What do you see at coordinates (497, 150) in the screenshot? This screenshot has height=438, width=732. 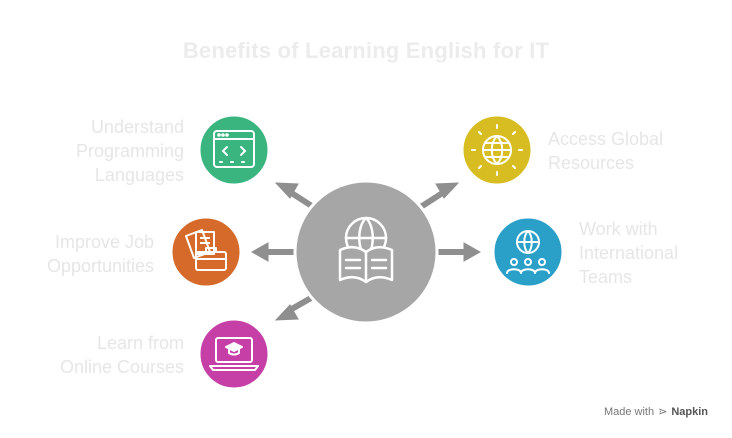 I see `node-global-resources` at bounding box center [497, 150].